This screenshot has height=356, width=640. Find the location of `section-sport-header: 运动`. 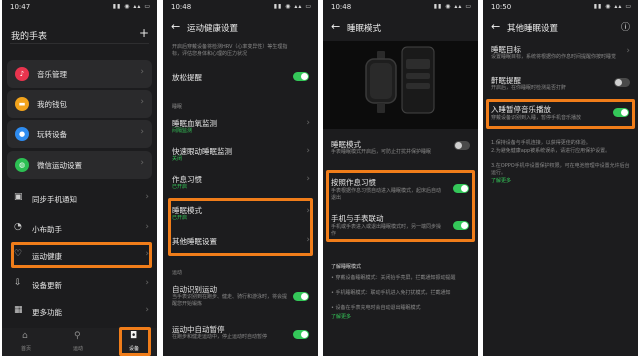

section-sport-header: 运动 is located at coordinates (177, 273).